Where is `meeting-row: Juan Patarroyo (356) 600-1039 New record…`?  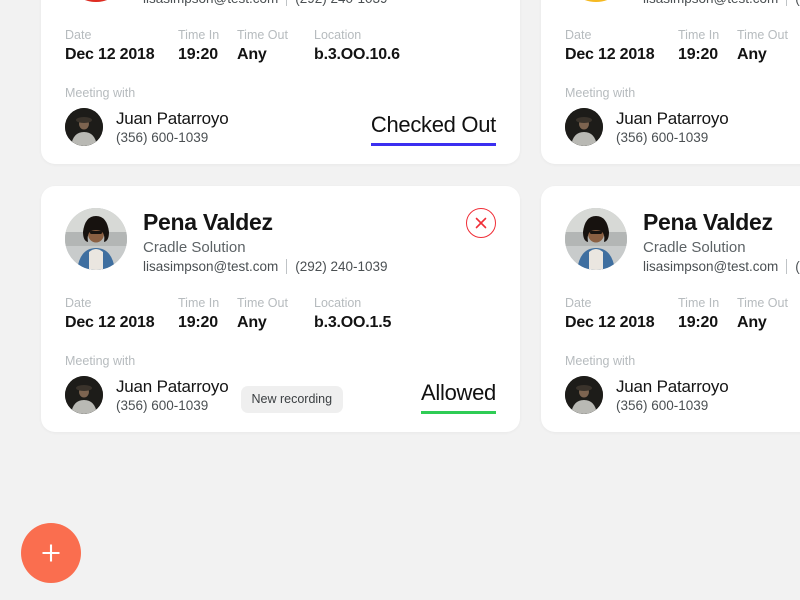 meeting-row: Juan Patarroyo (356) 600-1039 New record… is located at coordinates (280, 394).